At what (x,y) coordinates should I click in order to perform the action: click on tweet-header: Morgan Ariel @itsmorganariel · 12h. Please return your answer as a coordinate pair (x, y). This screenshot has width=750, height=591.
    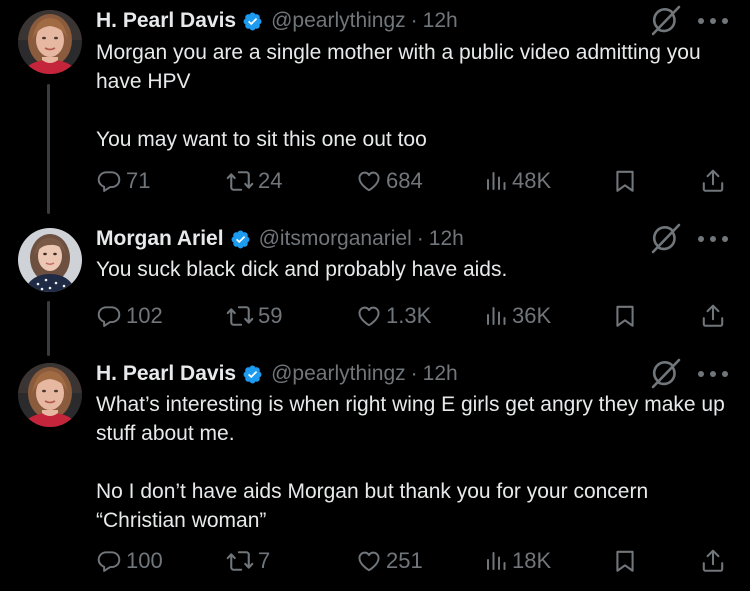
    Looking at the image, I should click on (280, 239).